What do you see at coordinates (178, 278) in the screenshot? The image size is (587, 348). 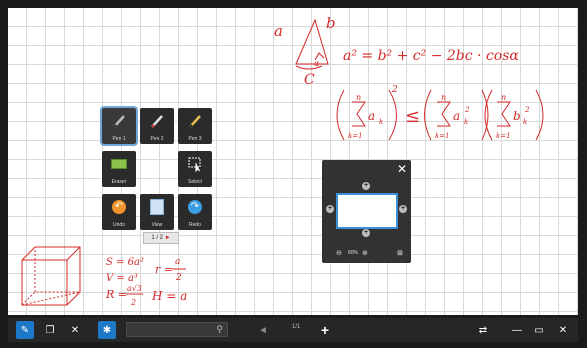 I see `cube-inradius-den: 2` at bounding box center [178, 278].